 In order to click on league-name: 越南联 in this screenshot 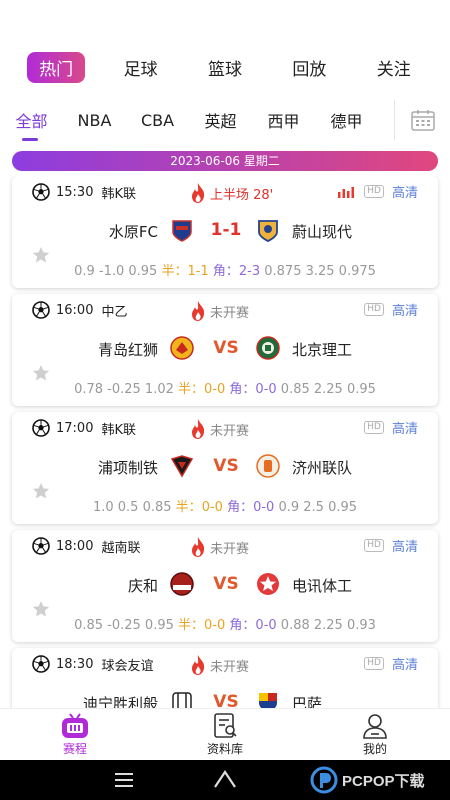, I will do `click(121, 548)`.